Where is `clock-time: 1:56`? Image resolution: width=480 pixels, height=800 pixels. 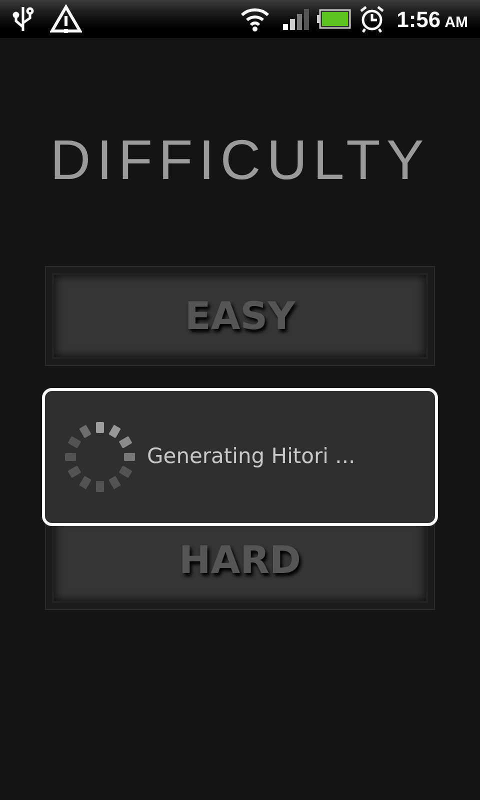 clock-time: 1:56 is located at coordinates (418, 20).